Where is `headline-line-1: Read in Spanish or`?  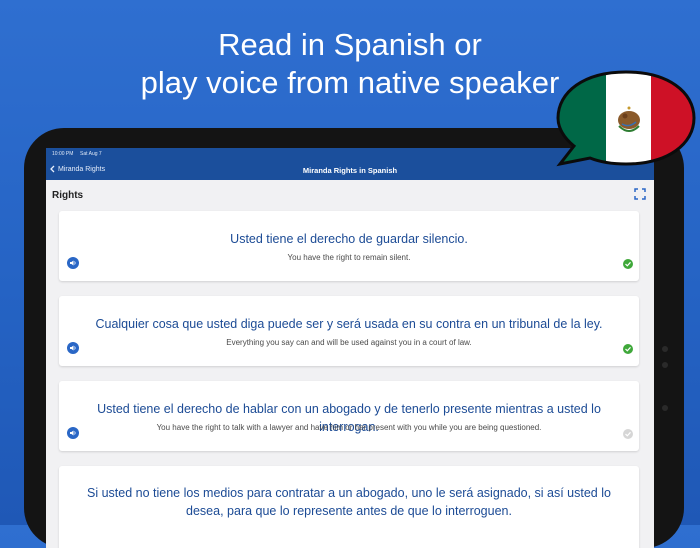
headline-line-1: Read in Spanish or is located at coordinates (350, 44).